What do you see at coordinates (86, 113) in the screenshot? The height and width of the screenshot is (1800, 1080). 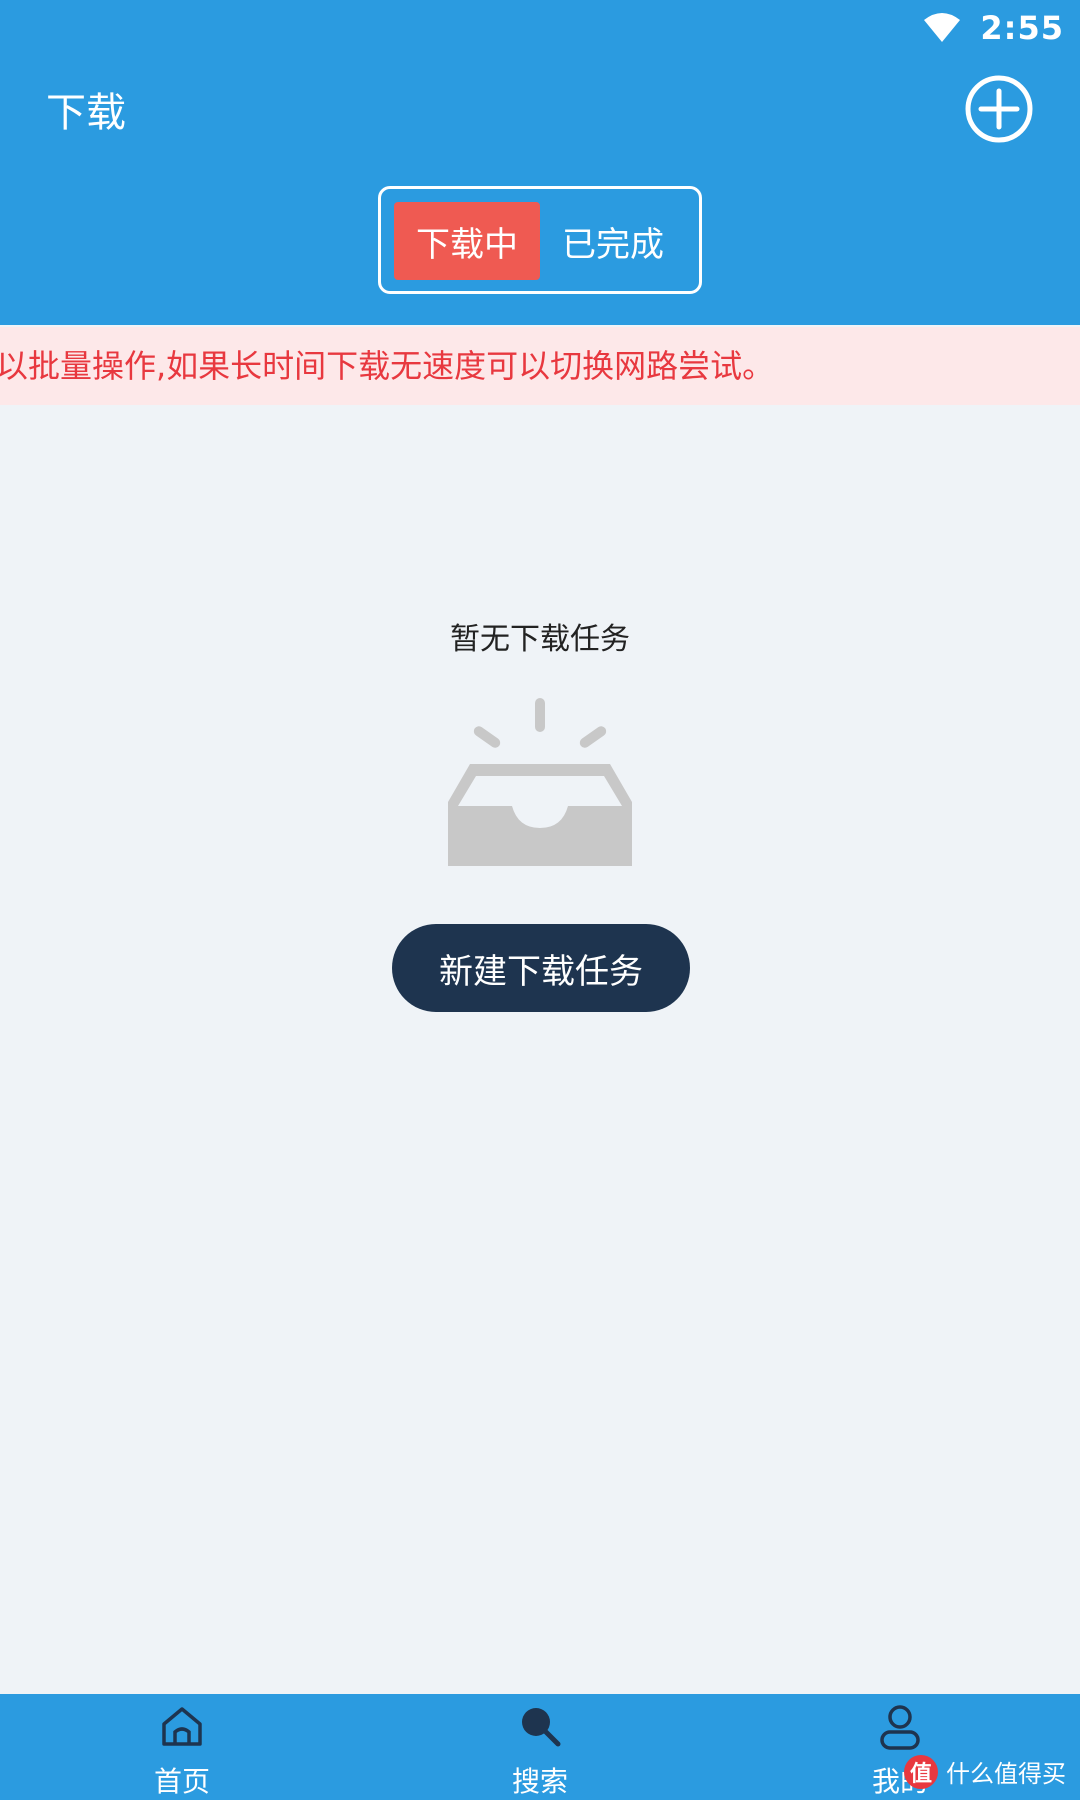 I see `page-title: 下载` at bounding box center [86, 113].